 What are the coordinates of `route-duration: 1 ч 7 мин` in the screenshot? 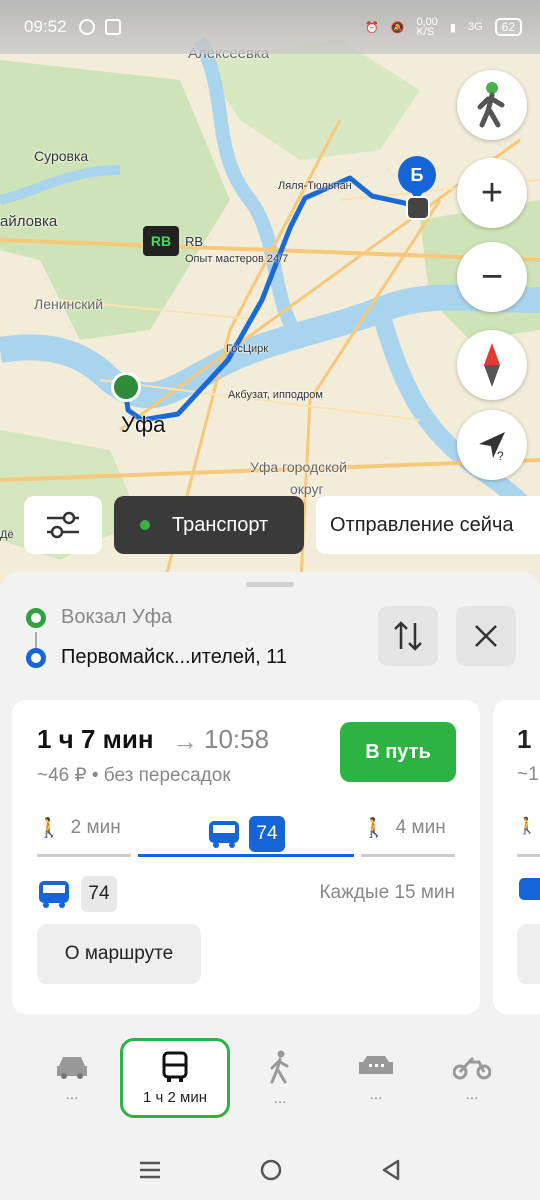 It's located at (95, 739).